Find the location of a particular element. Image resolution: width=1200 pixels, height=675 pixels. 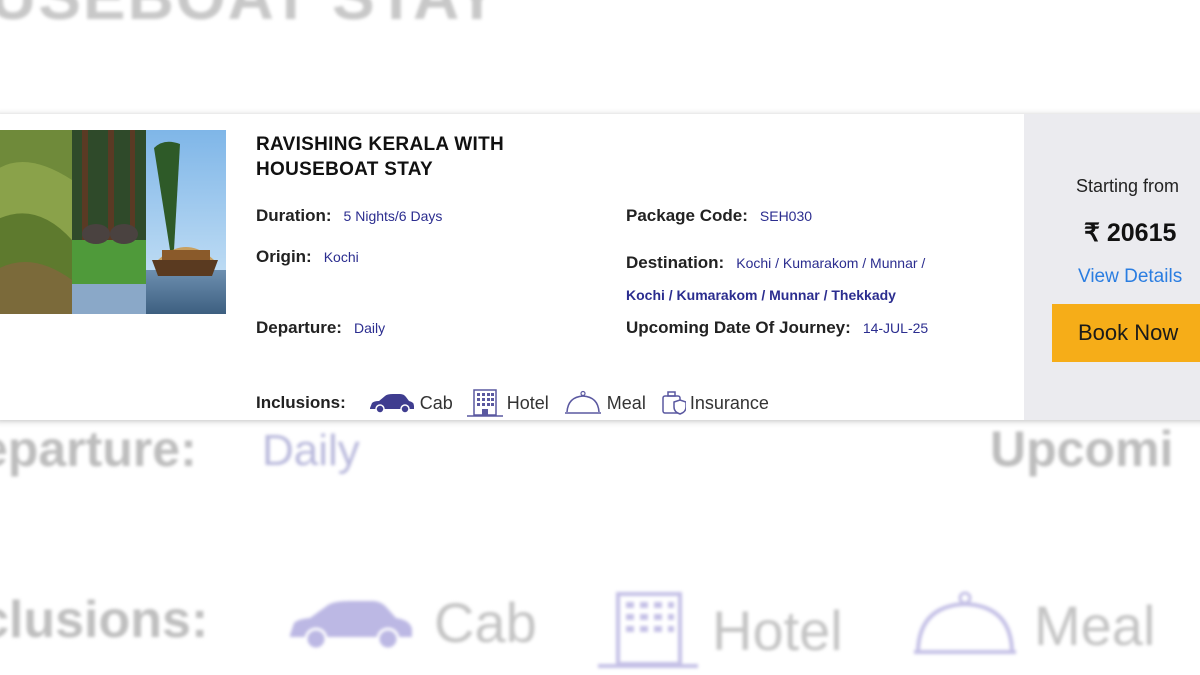

view-details-link: View Details is located at coordinates (1130, 277).